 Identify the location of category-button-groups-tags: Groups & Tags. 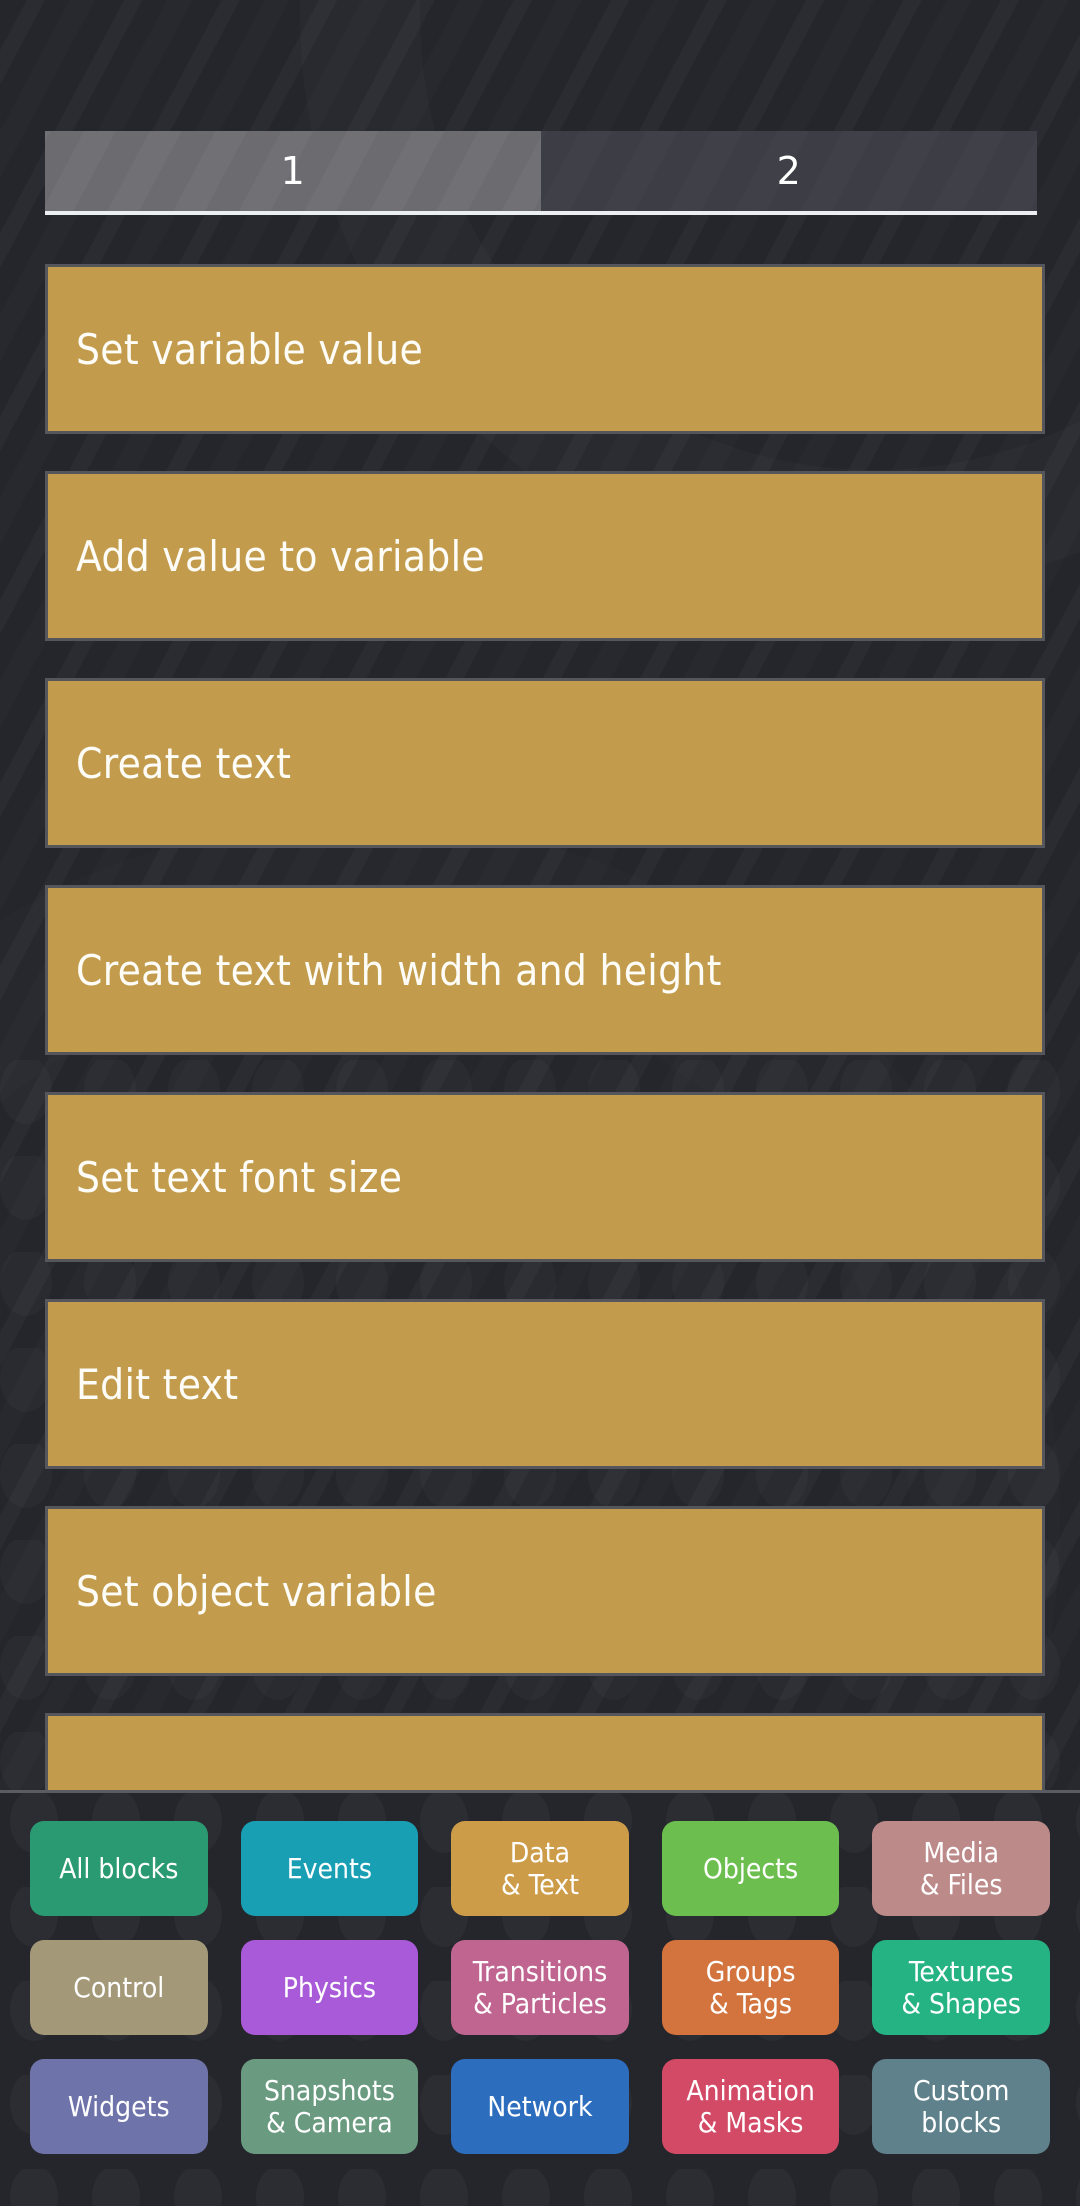
(750, 1987).